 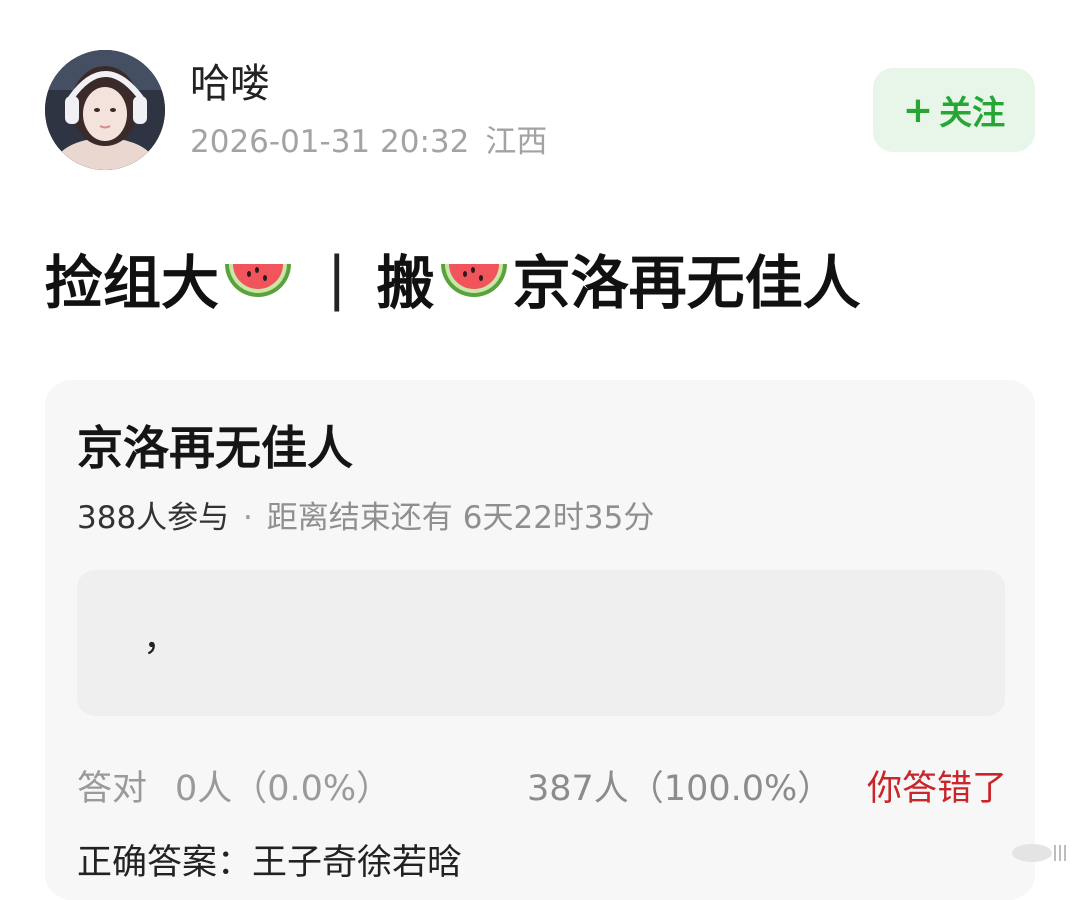 What do you see at coordinates (1040, 853) in the screenshot?
I see `scroll-handle-icon` at bounding box center [1040, 853].